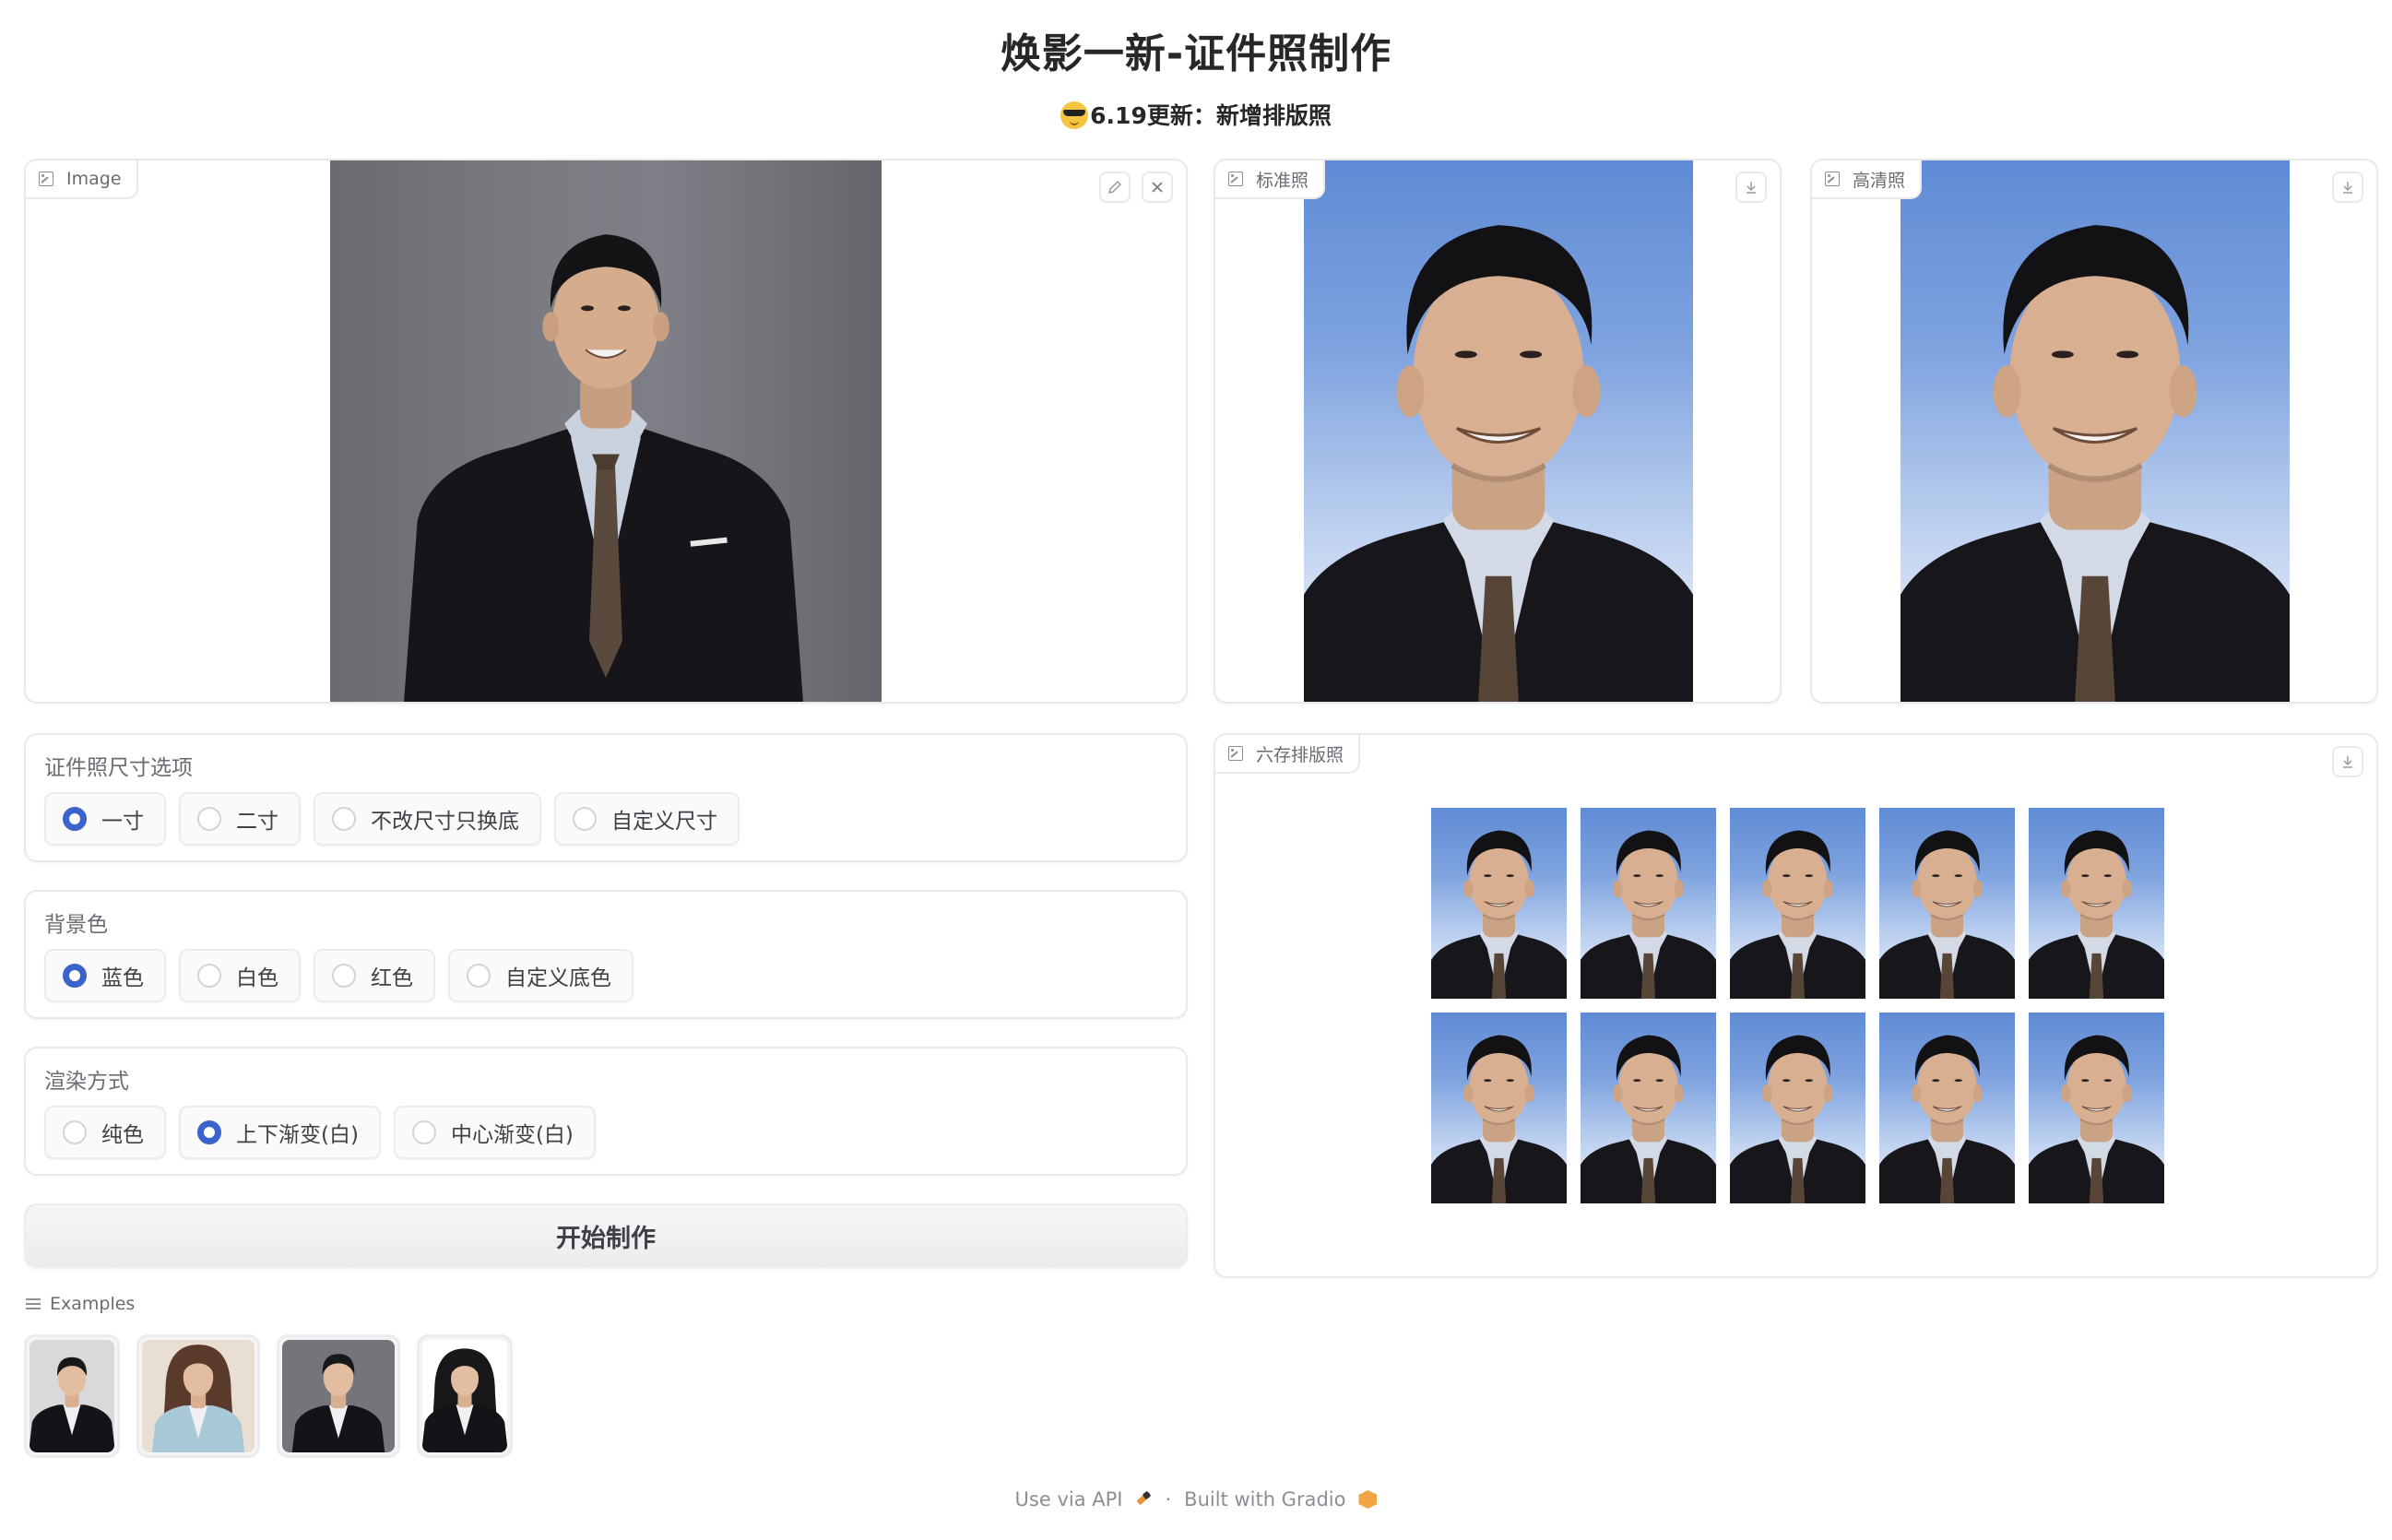 This screenshot has width=2392, height=1540. What do you see at coordinates (257, 822) in the screenshot?
I see `option-label: 二寸` at bounding box center [257, 822].